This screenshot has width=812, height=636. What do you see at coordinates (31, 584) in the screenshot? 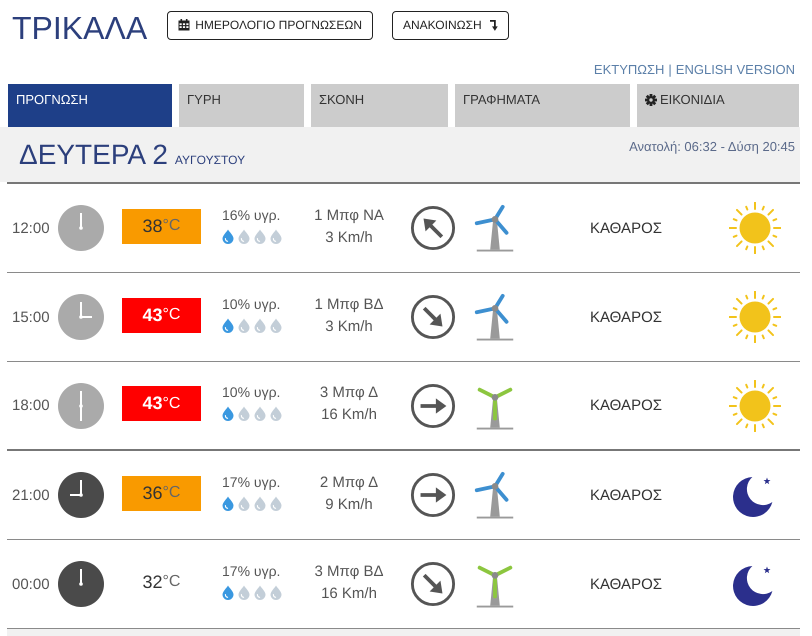
I see `time-label: 00:00` at bounding box center [31, 584].